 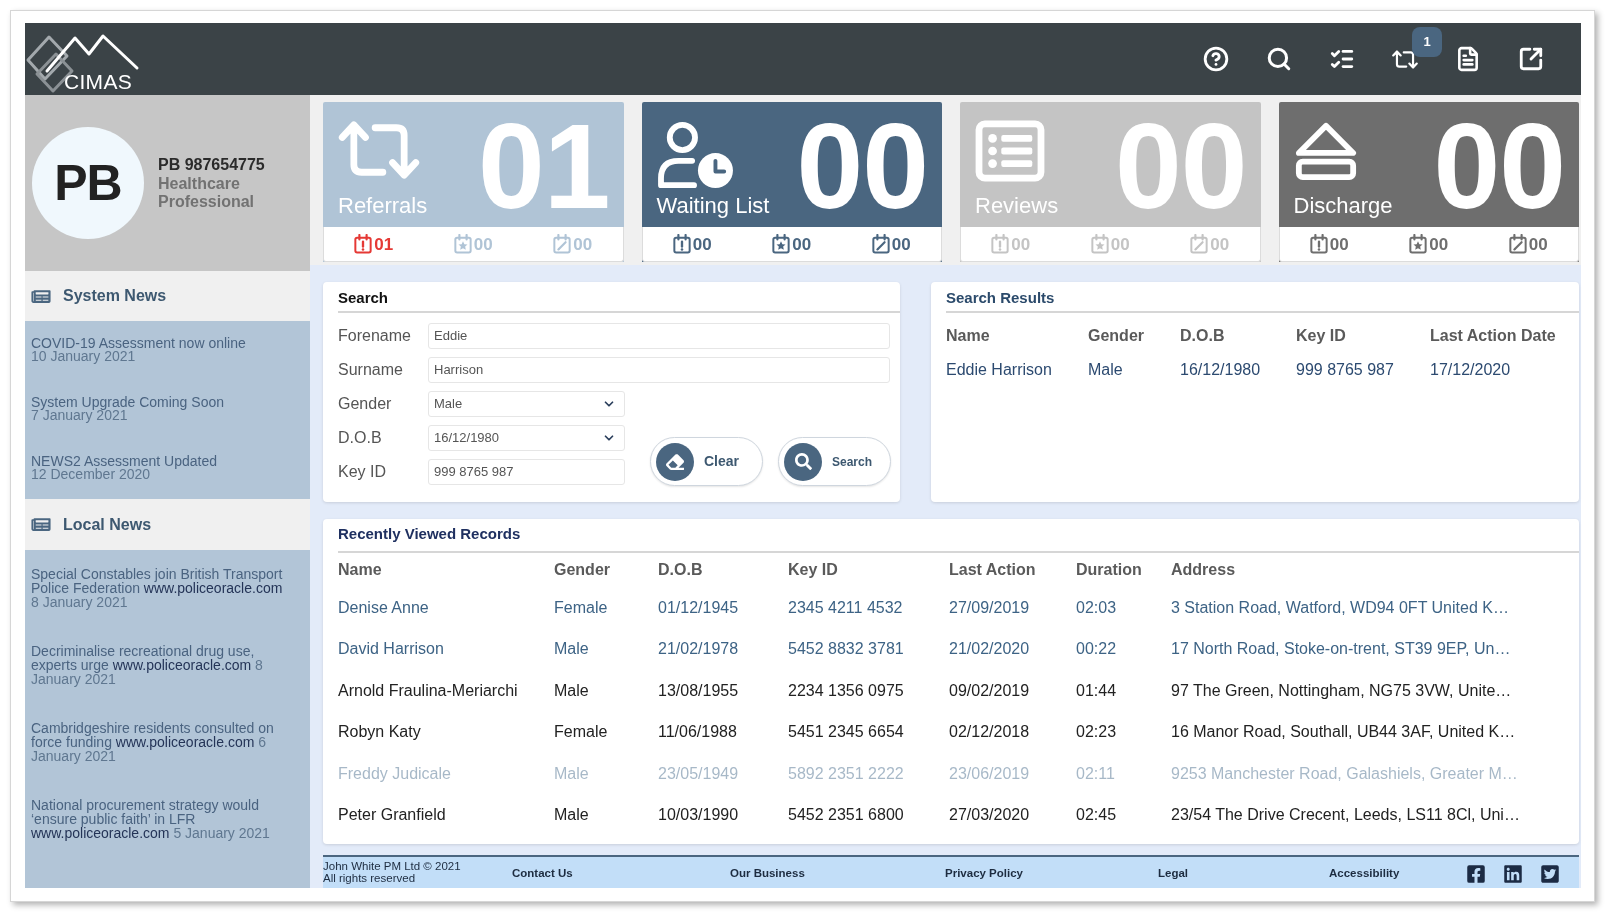 I want to click on logo: CIMAS, so click(x=84, y=59).